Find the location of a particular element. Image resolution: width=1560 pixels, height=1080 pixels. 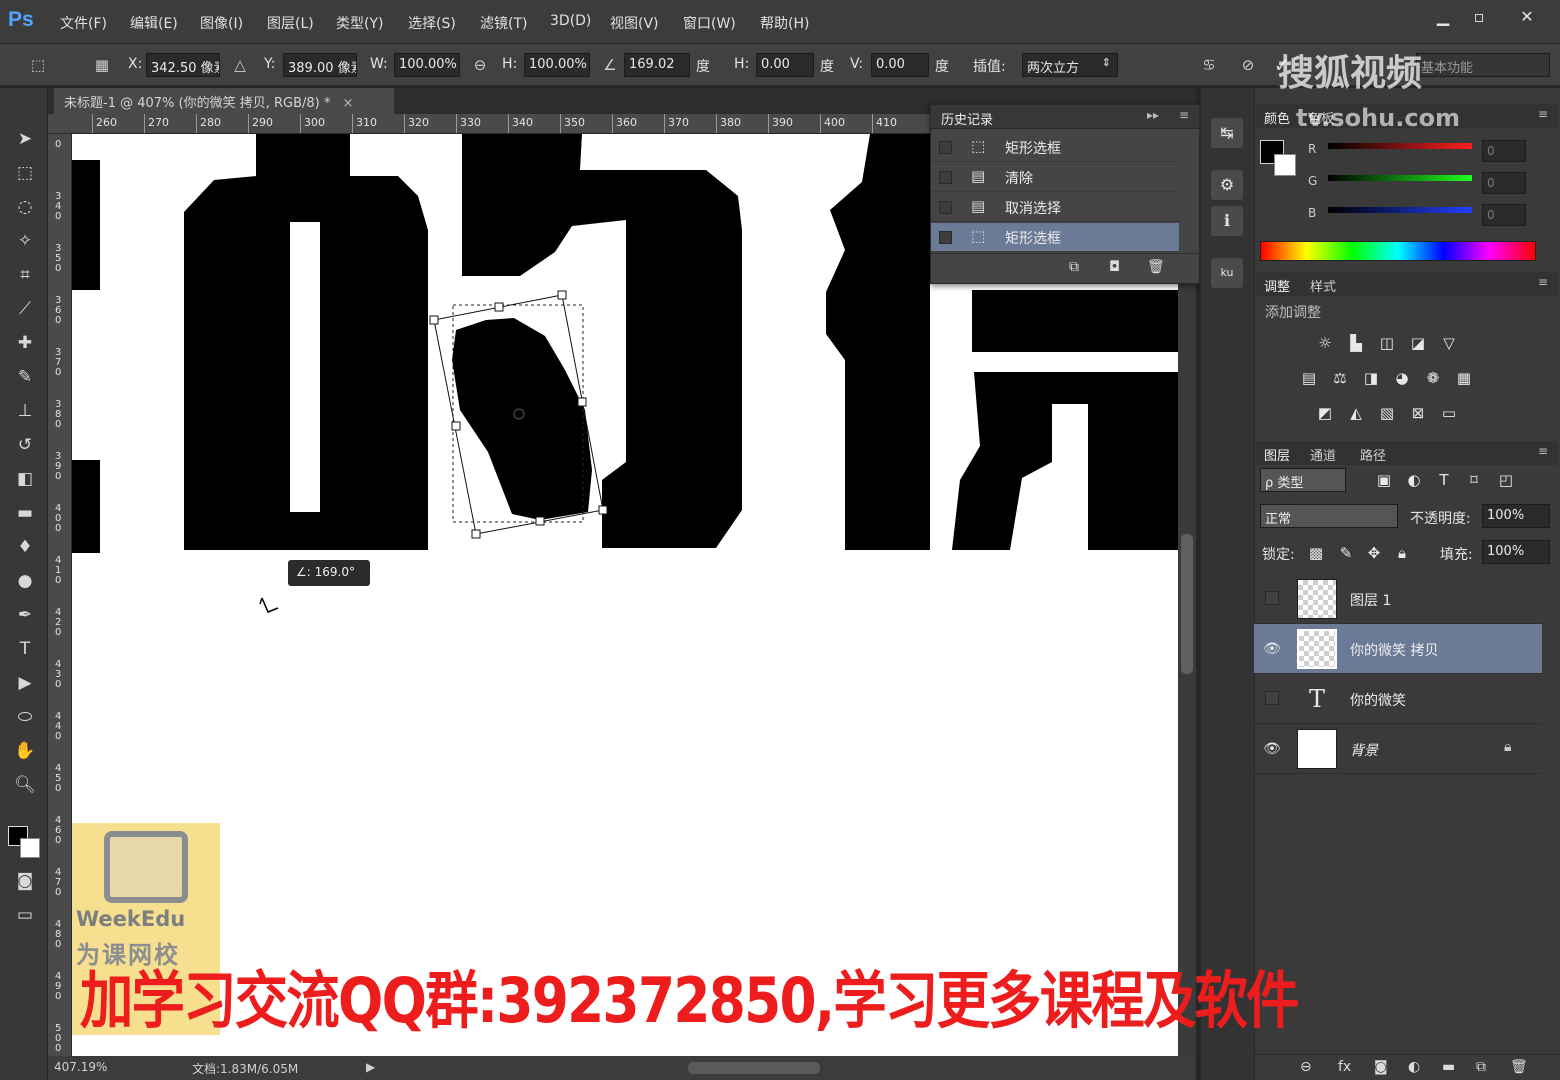

lasso-tool-icon: ◌ is located at coordinates (25, 207).